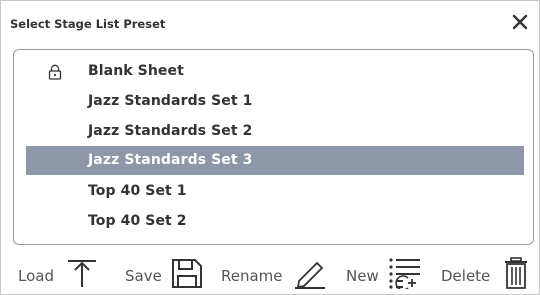 This screenshot has height=295, width=540. Describe the element at coordinates (137, 191) in the screenshot. I see `list-item-label: Top 40 Set 1` at that location.